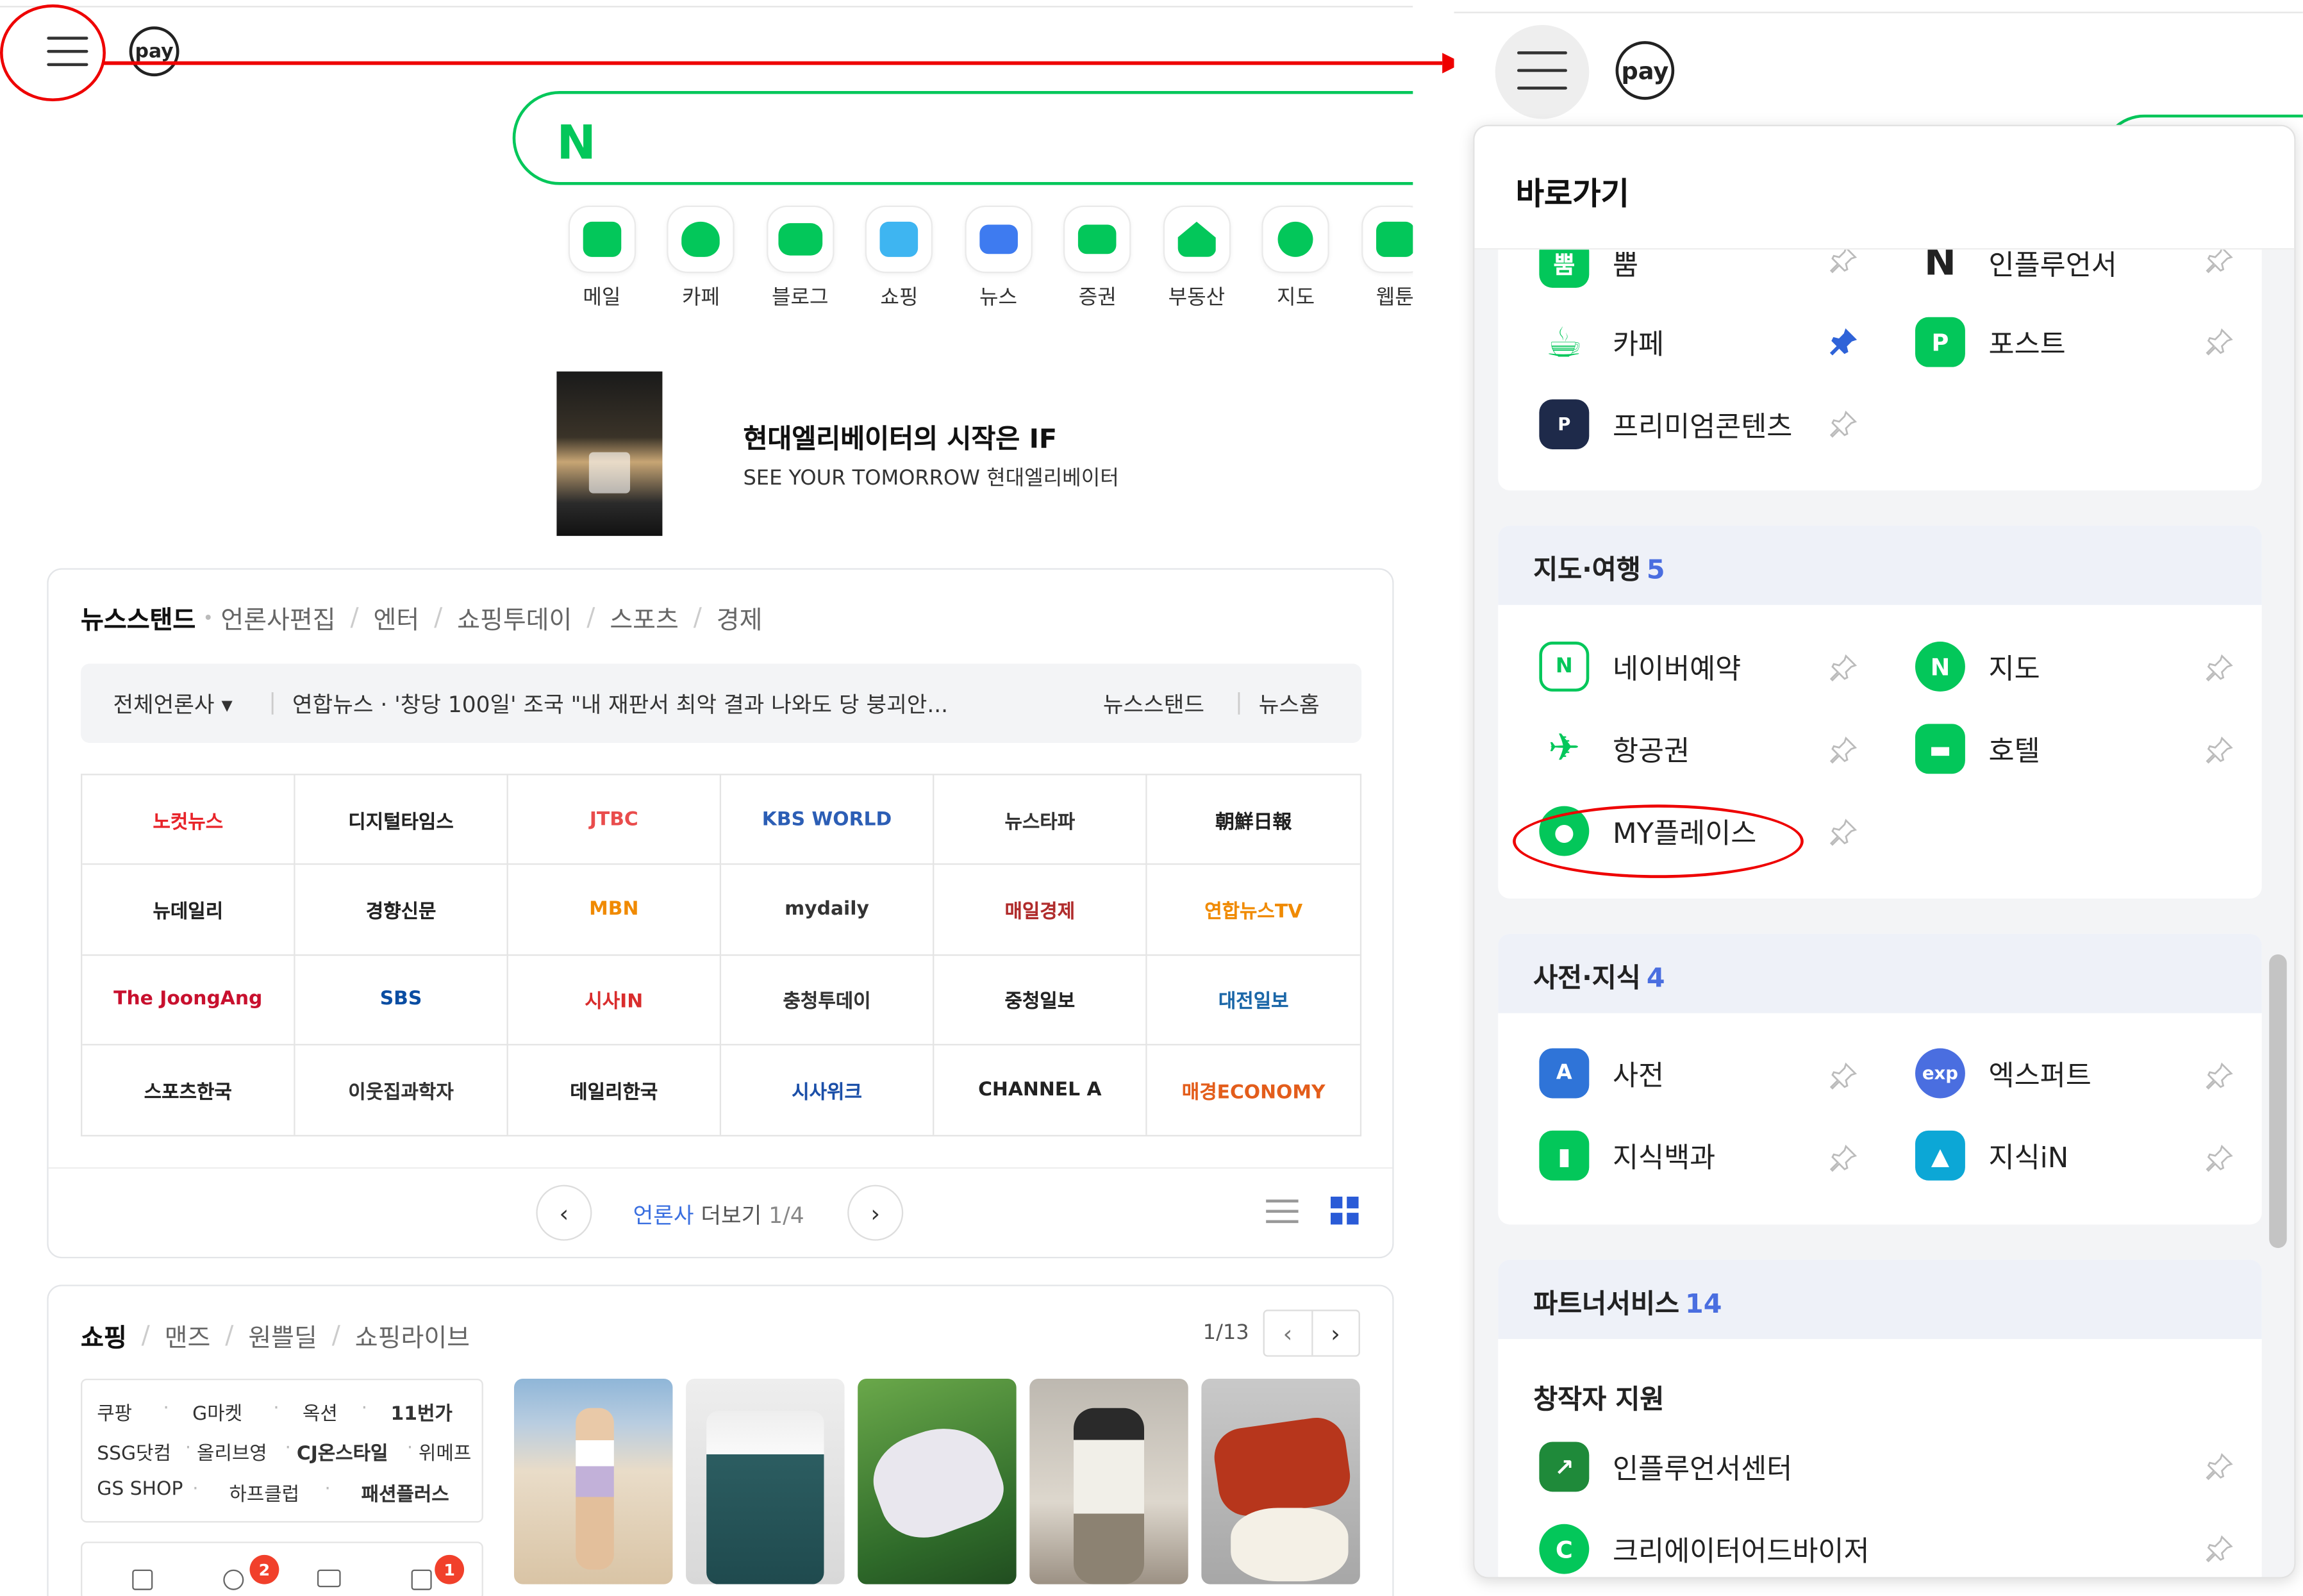  Describe the element at coordinates (937, 1481) in the screenshot. I see `product-image-sneakers` at that location.